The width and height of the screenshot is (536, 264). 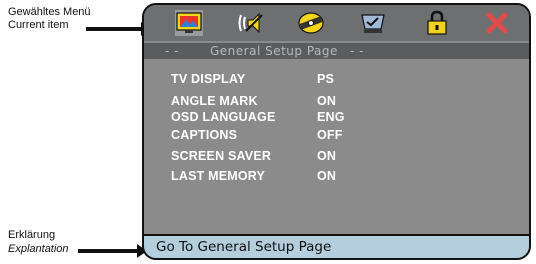 I want to click on annotation-current-item-de: Gewähltes Menü, so click(x=49, y=12).